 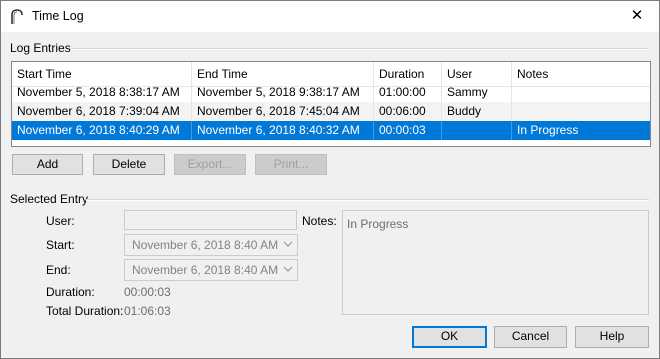 What do you see at coordinates (319, 221) in the screenshot?
I see `notes-label: Notes:` at bounding box center [319, 221].